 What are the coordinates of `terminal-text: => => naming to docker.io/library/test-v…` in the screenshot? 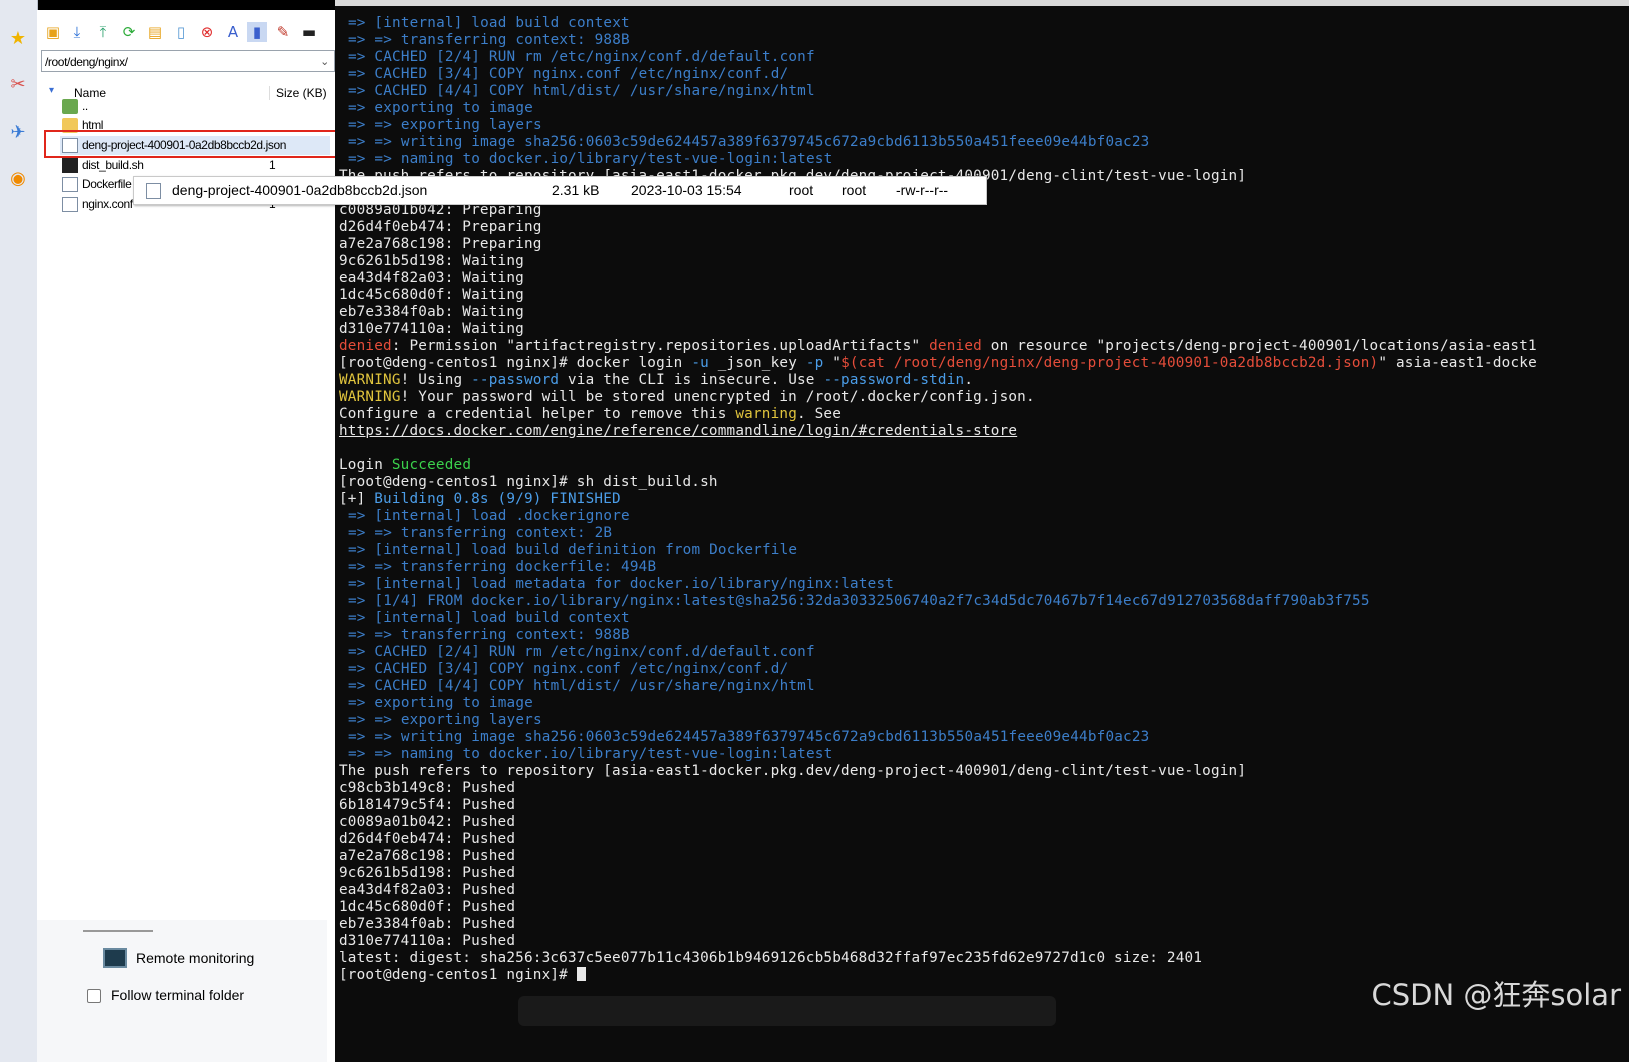 It's located at (590, 159).